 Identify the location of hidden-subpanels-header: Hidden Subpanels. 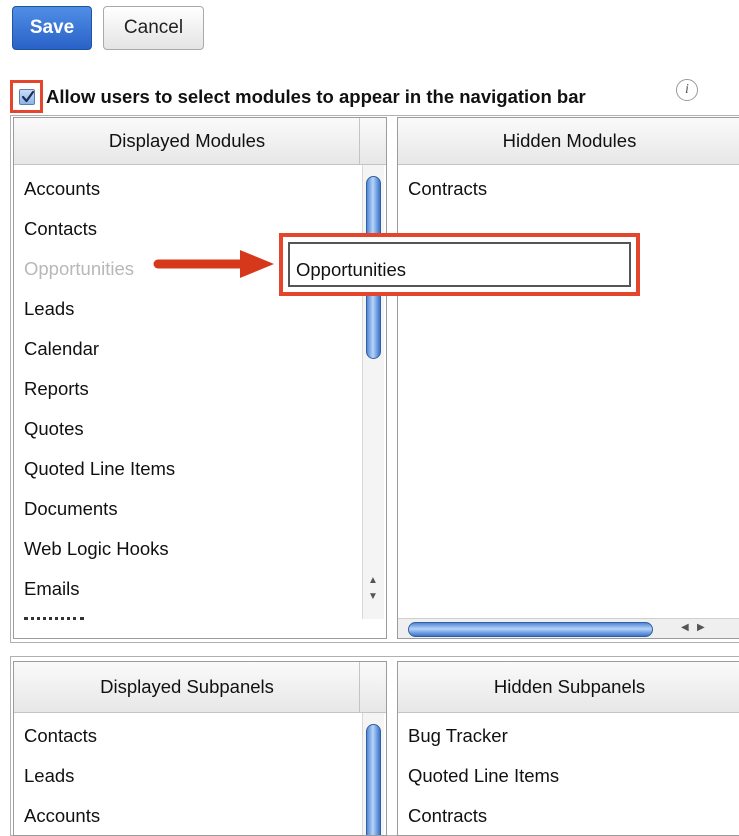
(568, 687).